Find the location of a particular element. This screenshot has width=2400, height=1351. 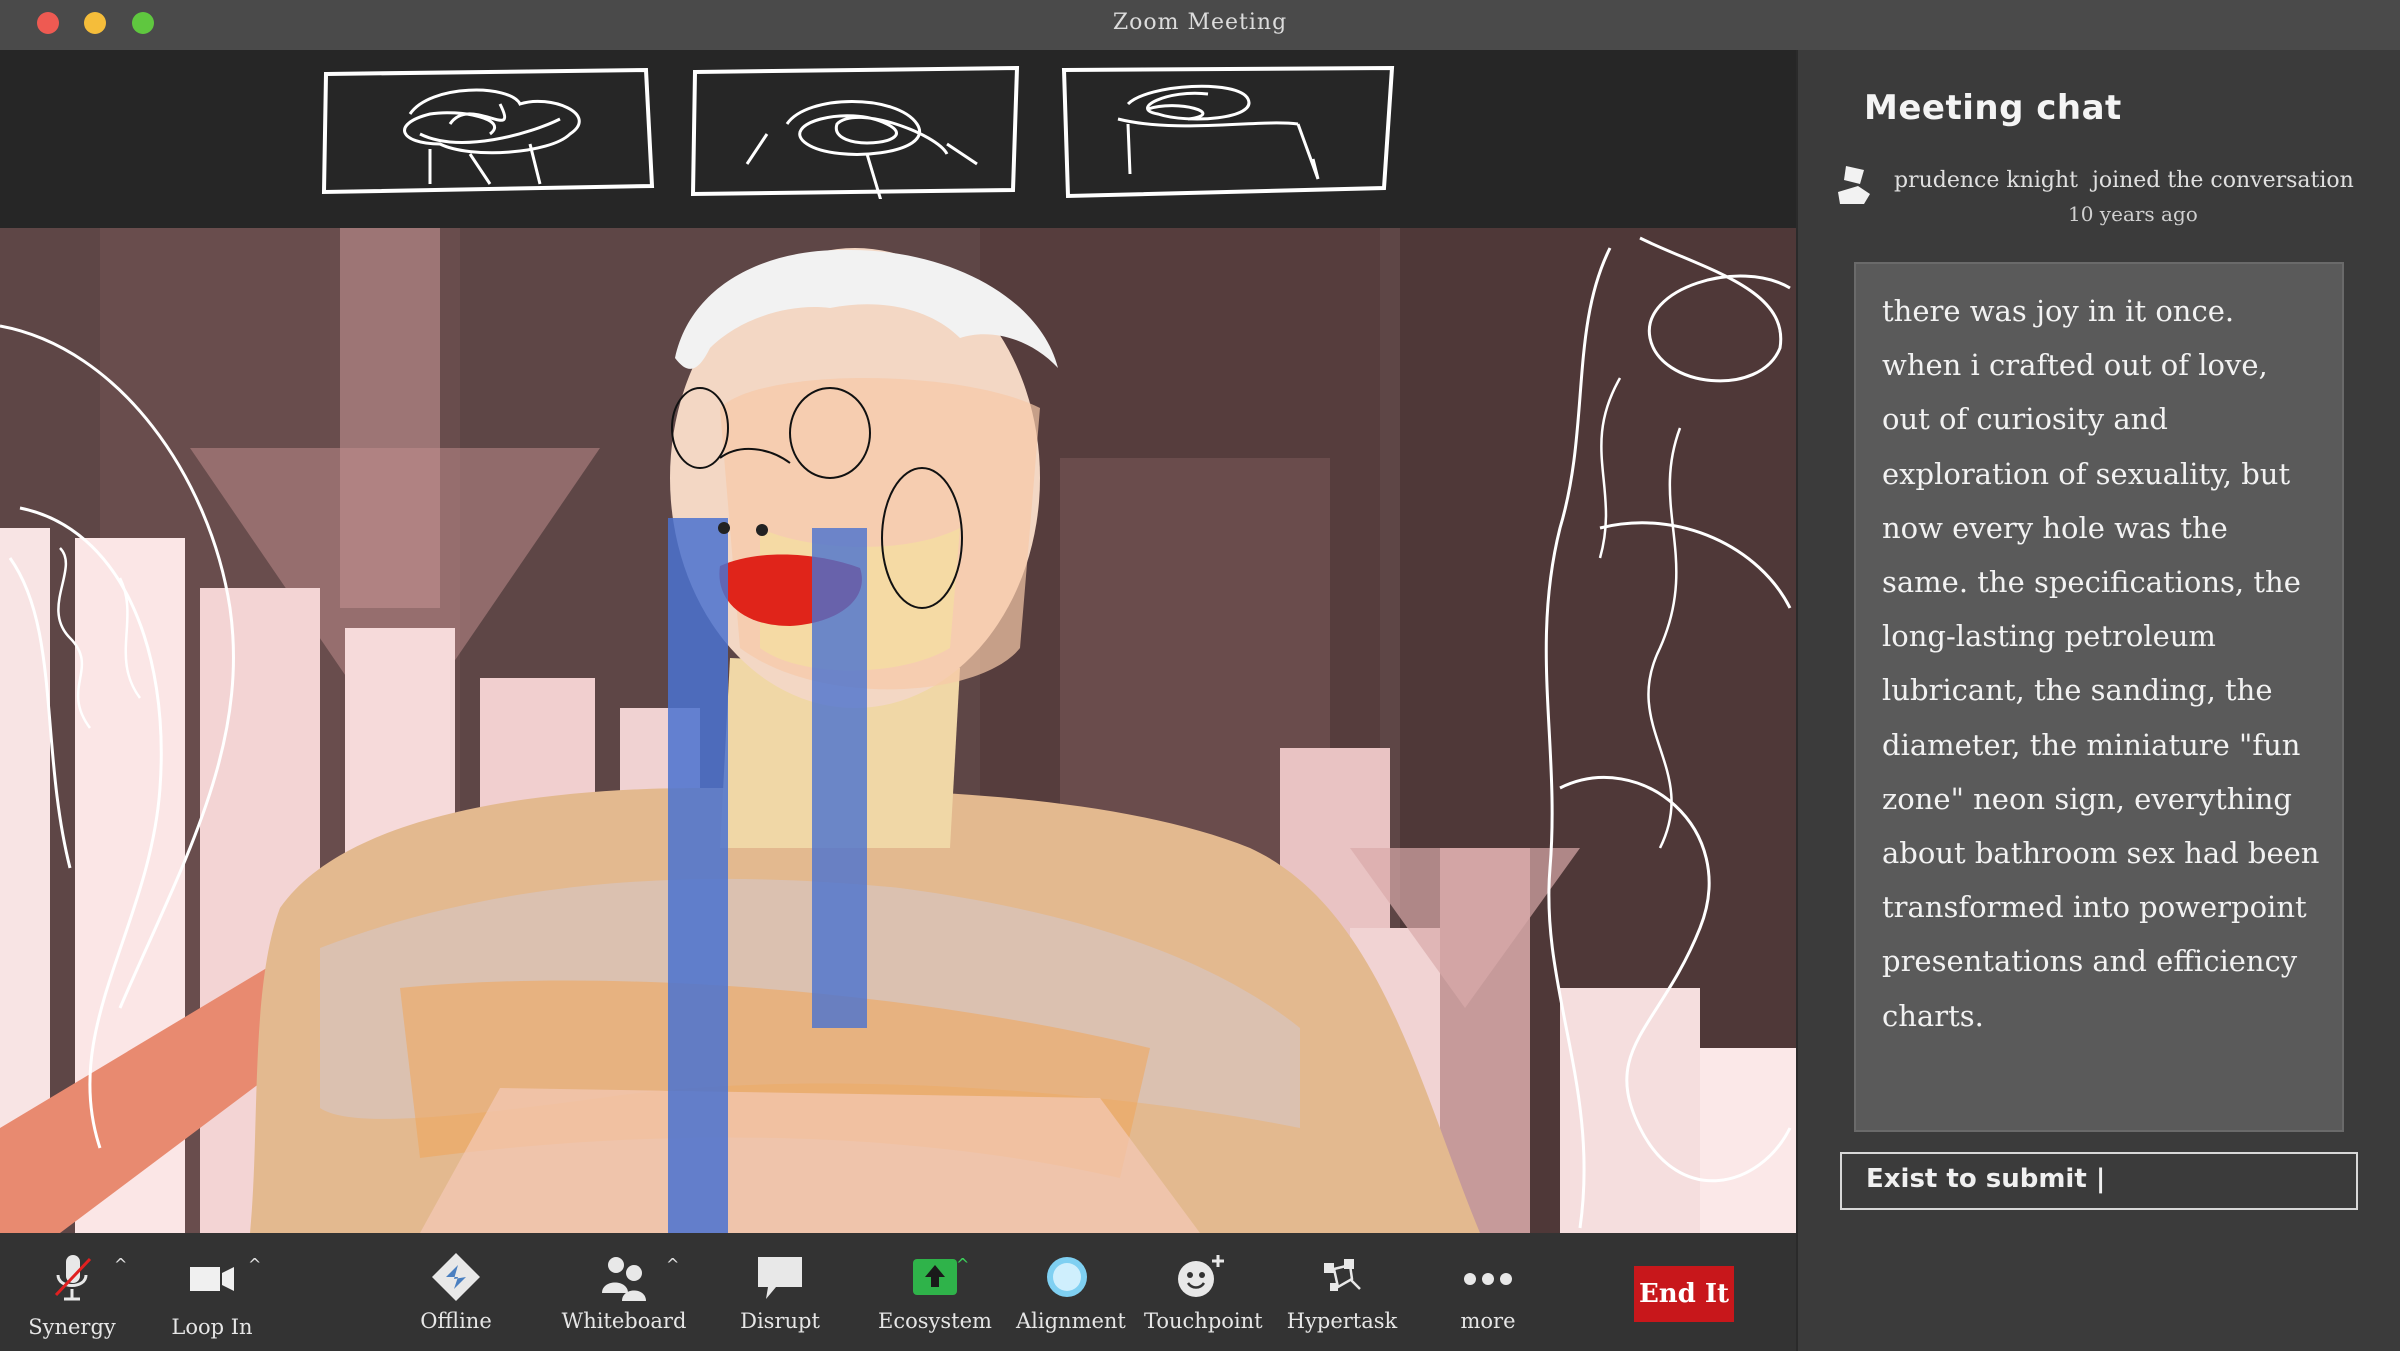

alignment-label: Alignment is located at coordinates (1071, 1321).